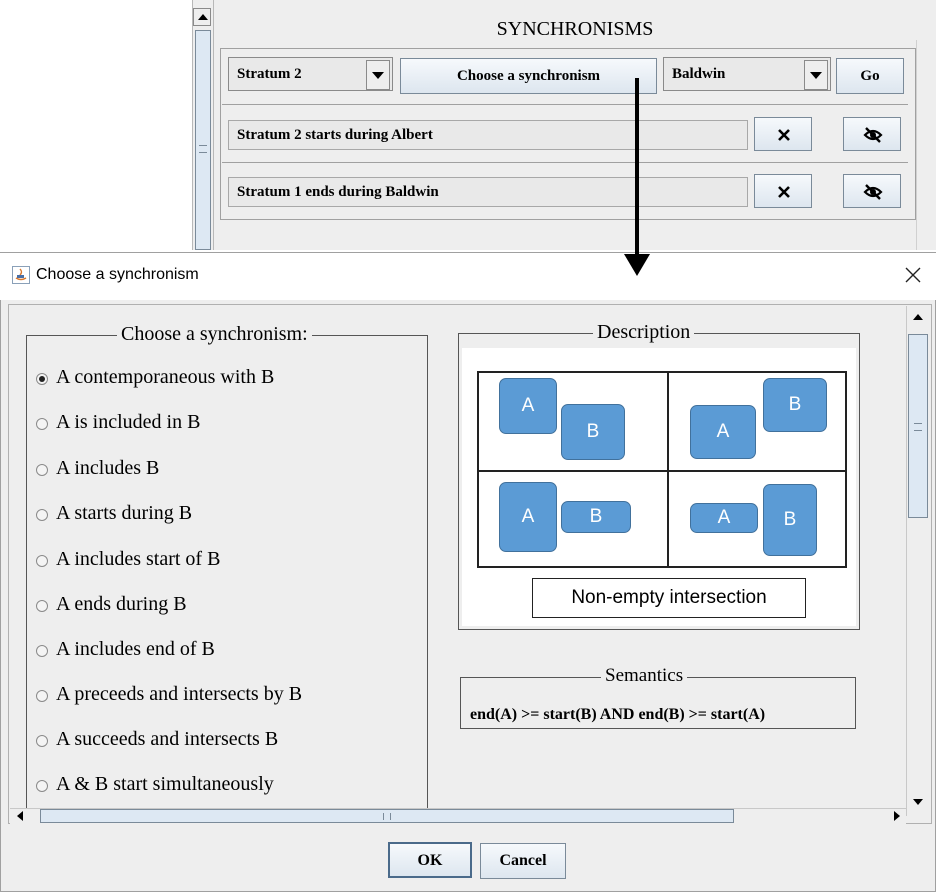 The image size is (936, 892). What do you see at coordinates (637, 167) in the screenshot?
I see `annotation-arrow` at bounding box center [637, 167].